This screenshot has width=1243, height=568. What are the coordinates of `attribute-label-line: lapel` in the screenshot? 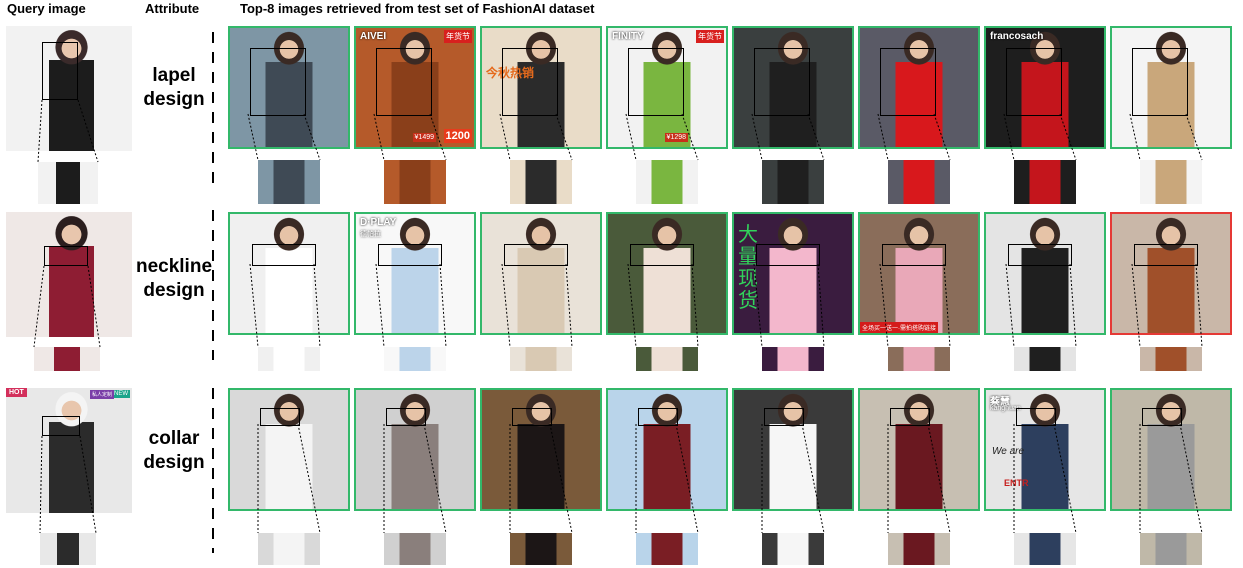 It's located at (174, 75).